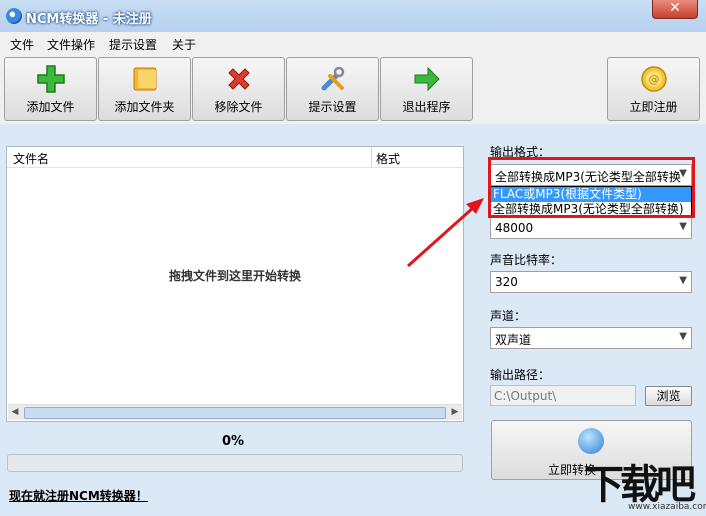 The height and width of the screenshot is (516, 706). What do you see at coordinates (445, 233) in the screenshot?
I see `annotation-arrow` at bounding box center [445, 233].